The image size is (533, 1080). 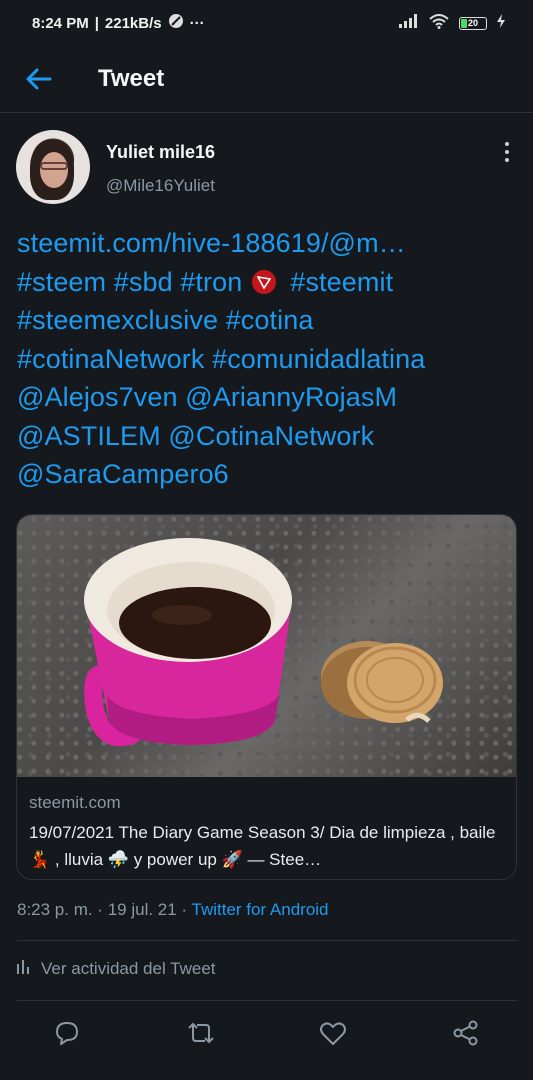 What do you see at coordinates (128, 968) in the screenshot?
I see `view-activity-label: Ver actividad del Tweet` at bounding box center [128, 968].